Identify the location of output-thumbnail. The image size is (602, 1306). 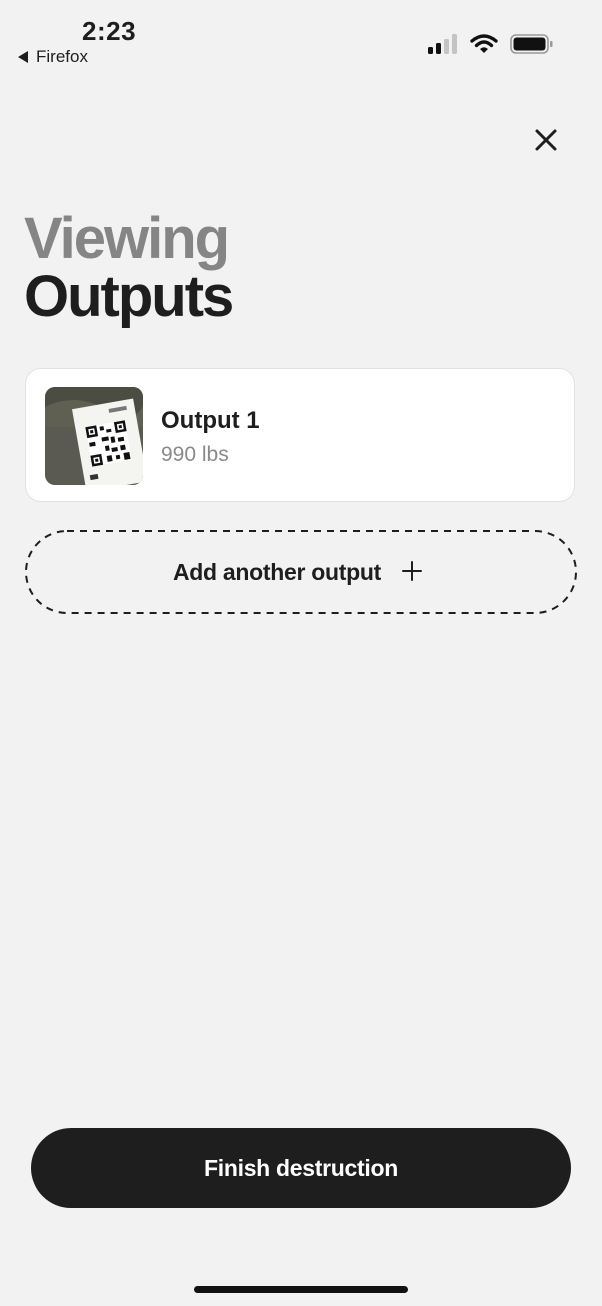
(94, 436).